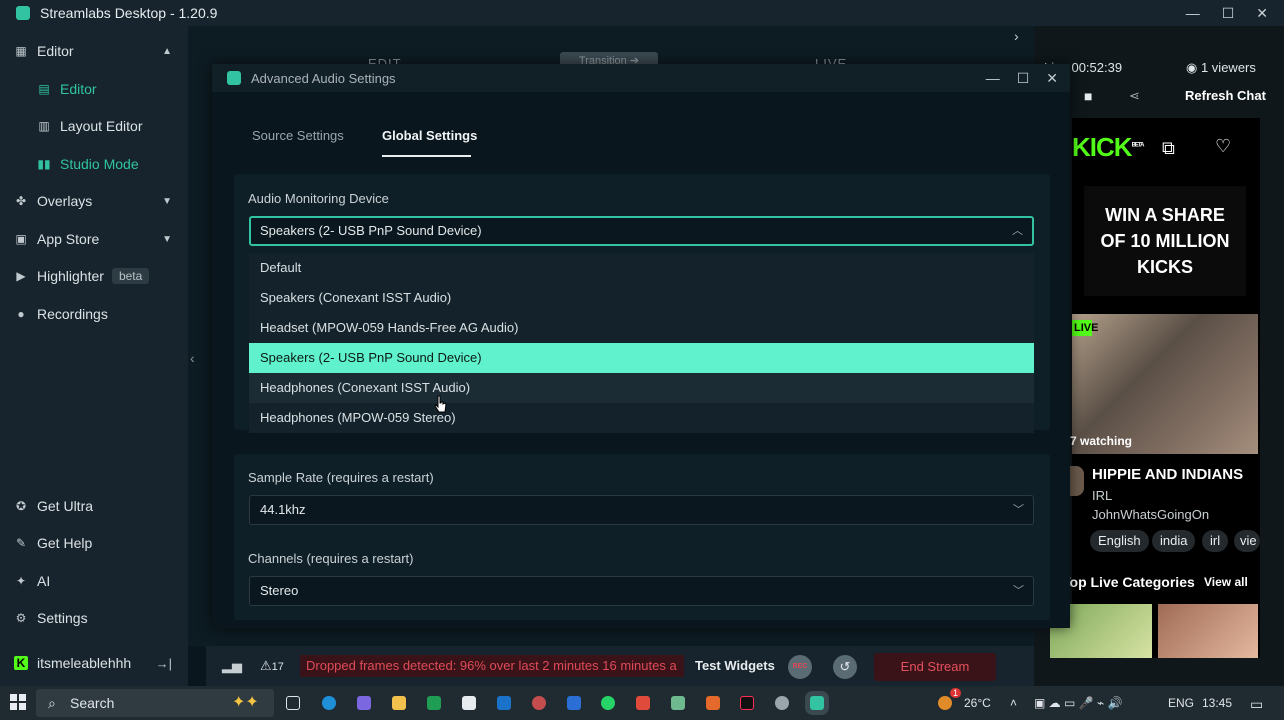 This screenshot has height=720, width=1284. Describe the element at coordinates (641, 591) in the screenshot. I see `channels-select: Stereo ﹀` at that location.